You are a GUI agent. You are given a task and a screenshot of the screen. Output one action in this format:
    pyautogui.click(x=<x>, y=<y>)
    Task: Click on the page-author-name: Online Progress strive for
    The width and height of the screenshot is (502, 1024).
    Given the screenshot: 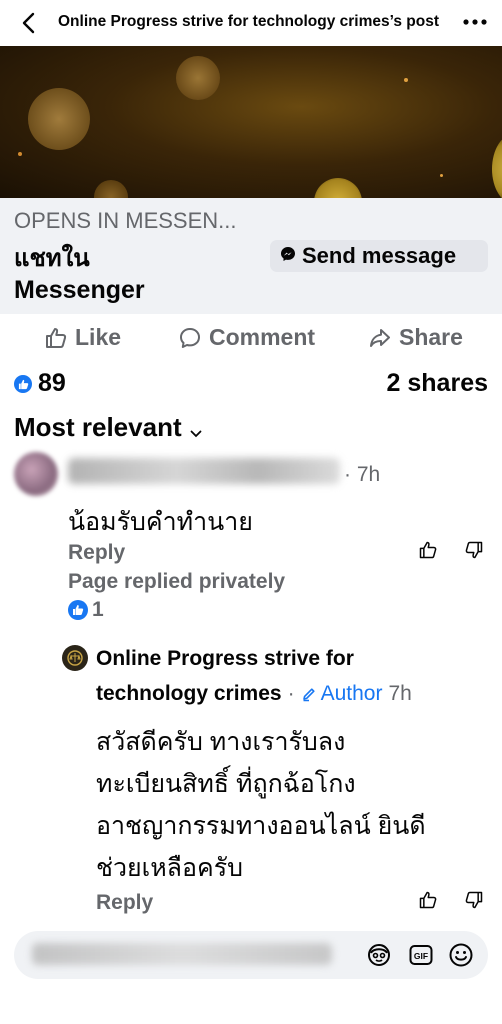 What is the action you would take?
    pyautogui.click(x=225, y=659)
    